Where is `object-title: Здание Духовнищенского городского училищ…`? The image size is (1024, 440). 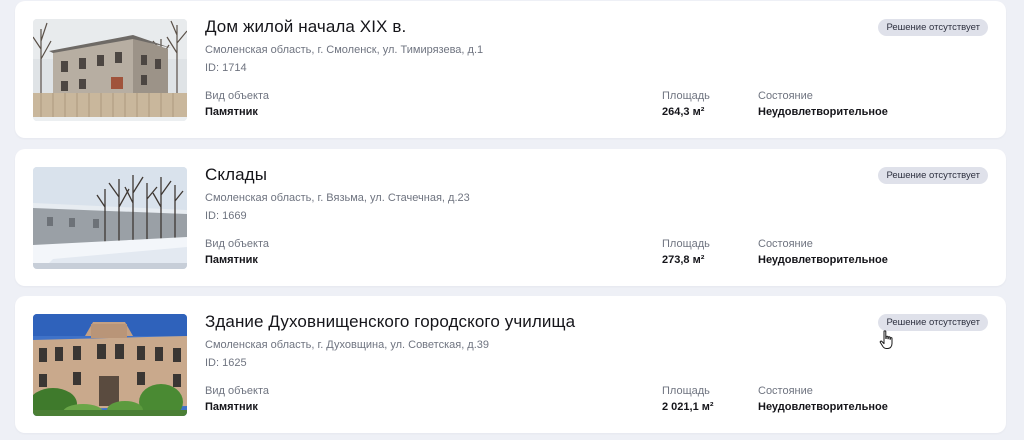
object-title: Здание Духовнищенского городского училищ… is located at coordinates (390, 322).